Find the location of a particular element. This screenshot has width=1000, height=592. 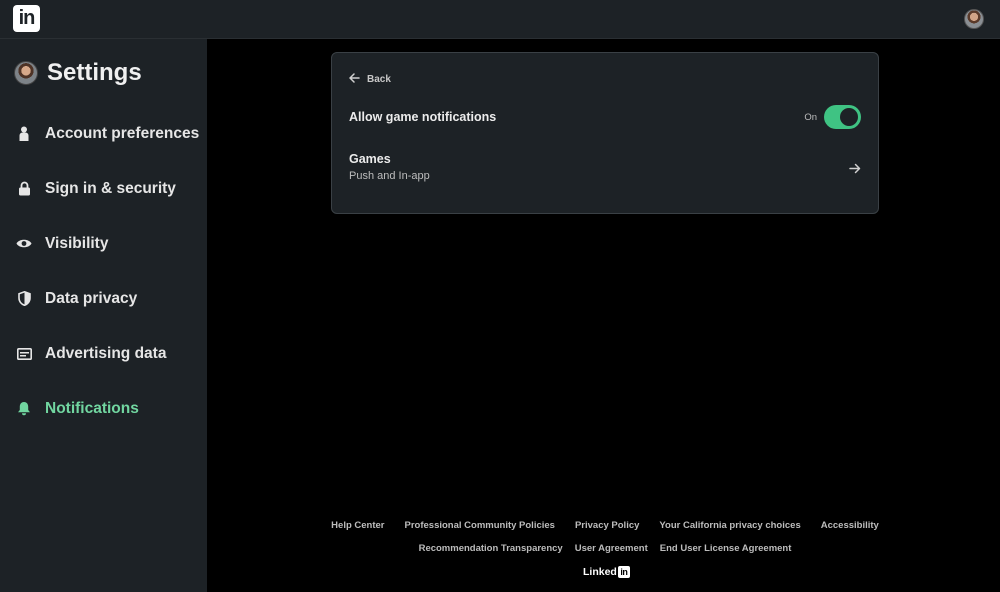

arrow-left-icon is located at coordinates (354, 79).